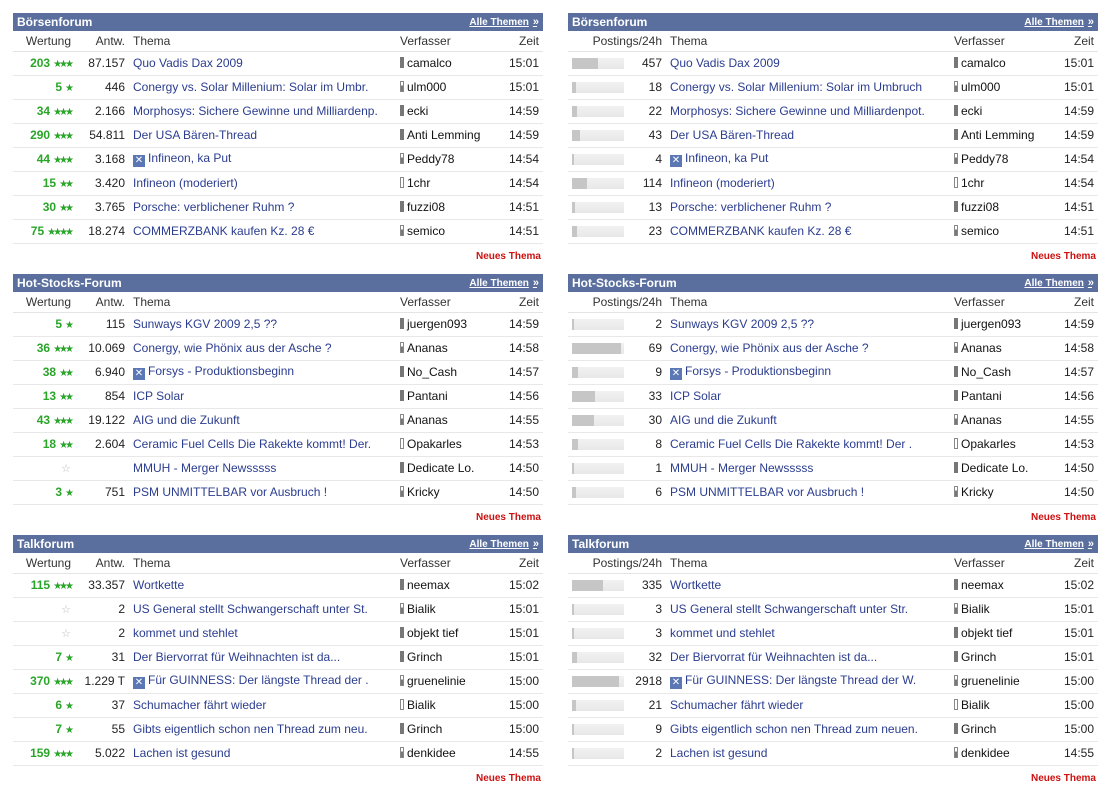  Describe the element at coordinates (258, 680) in the screenshot. I see `topic-link: Für GUINNESS: Der längste Thread der .` at that location.